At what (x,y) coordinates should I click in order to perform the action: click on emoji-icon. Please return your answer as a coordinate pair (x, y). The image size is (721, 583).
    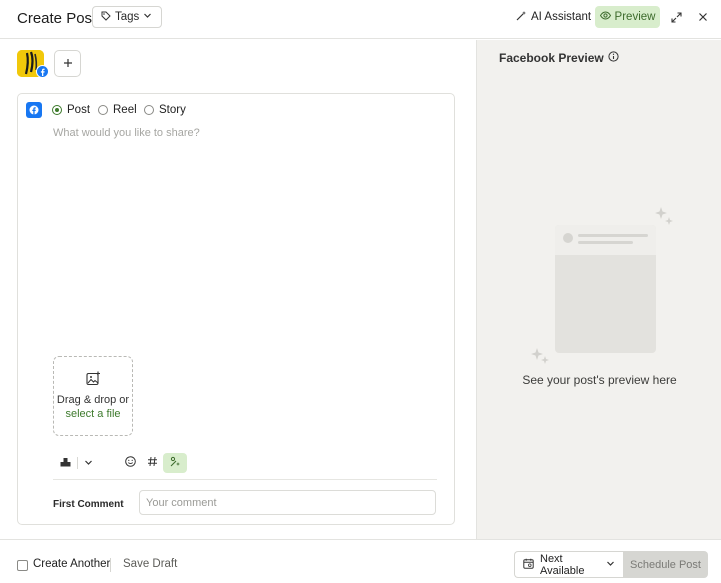
    Looking at the image, I should click on (130, 463).